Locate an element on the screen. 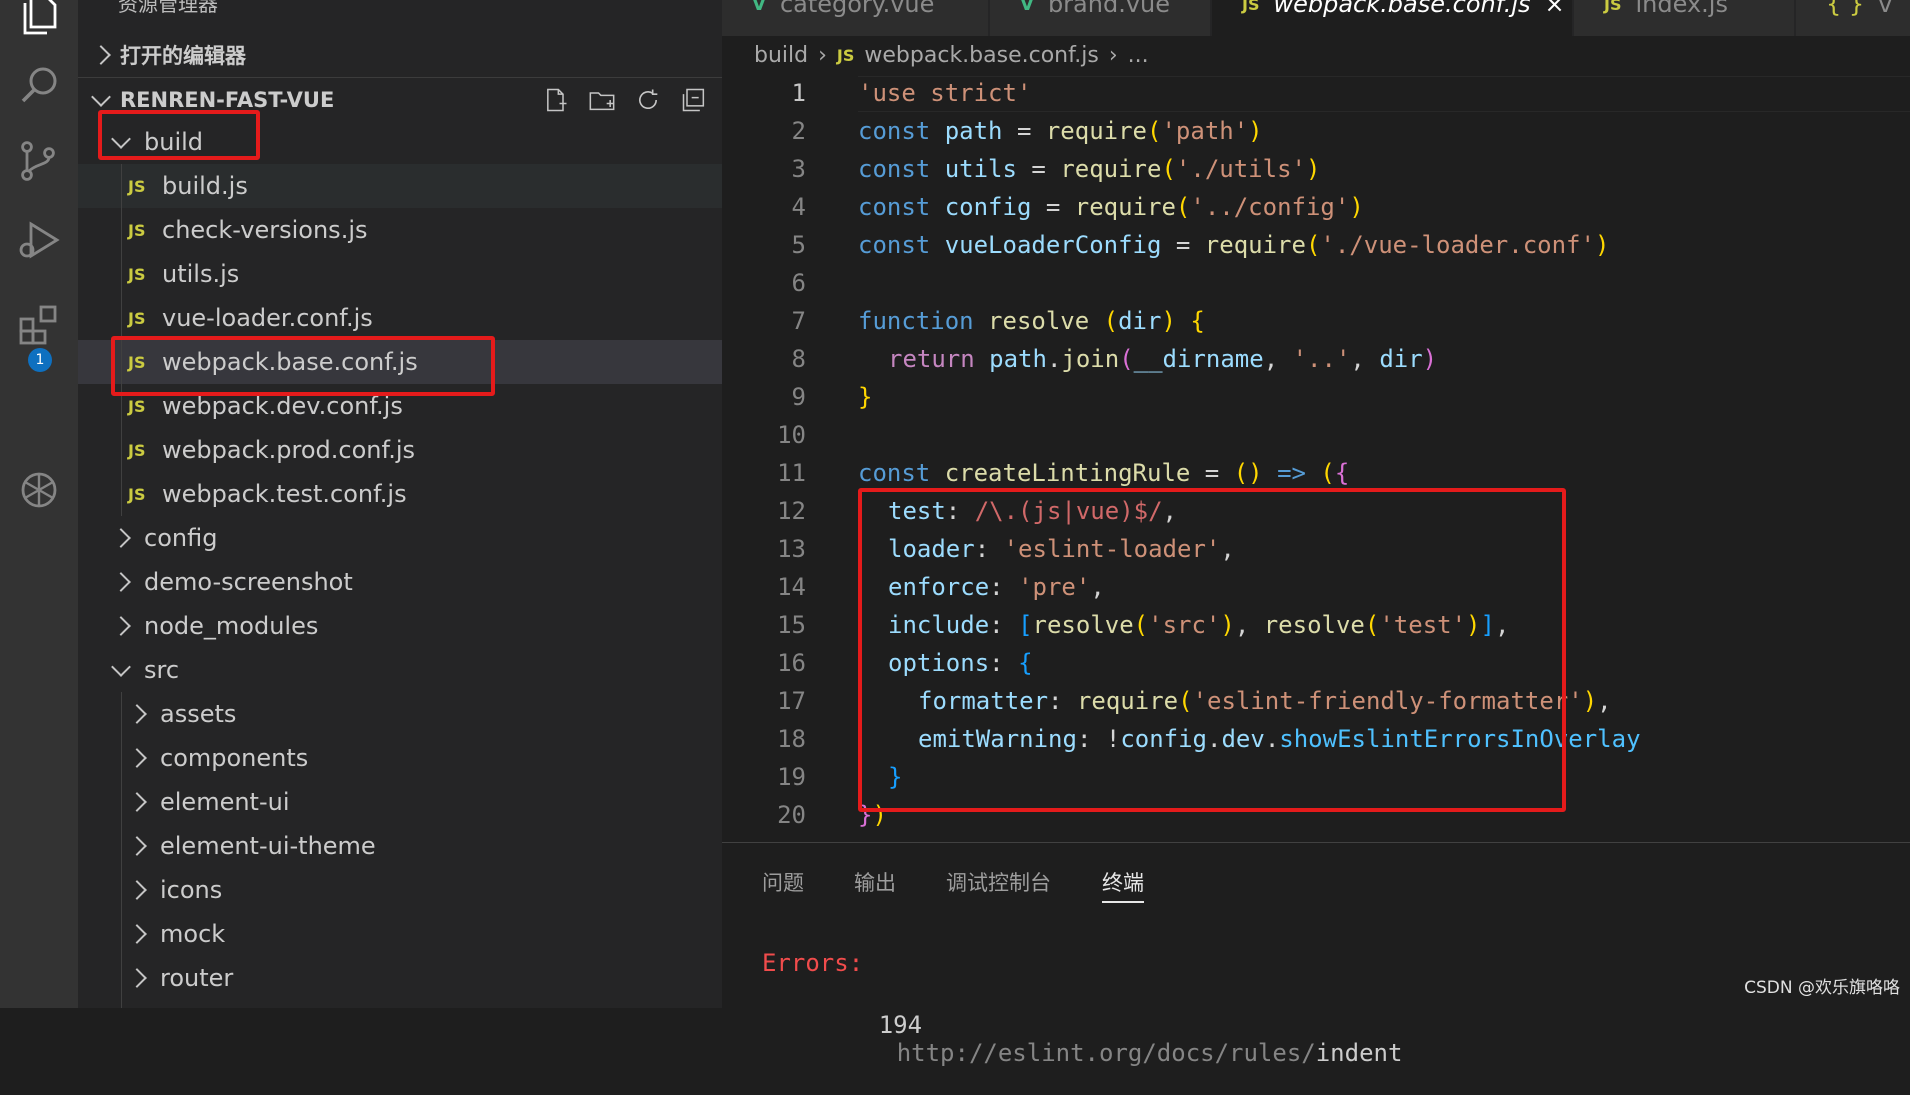 The height and width of the screenshot is (1095, 1910). tab-category-vue: Vcategory.vue is located at coordinates (855, 18).